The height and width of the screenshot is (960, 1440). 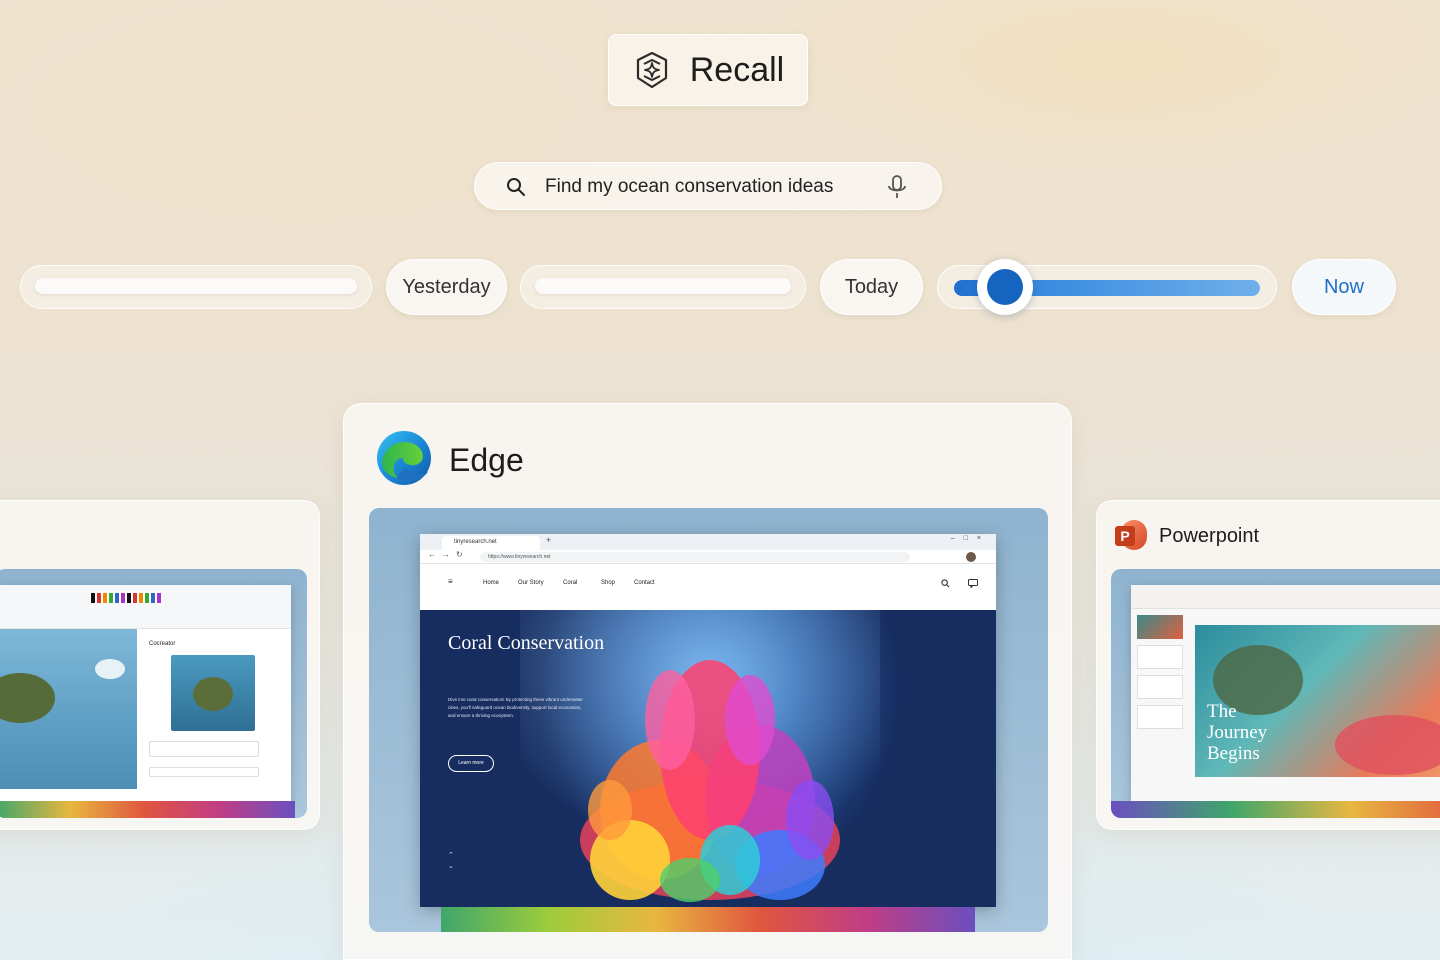 I want to click on card-app-name: Edge, so click(x=486, y=460).